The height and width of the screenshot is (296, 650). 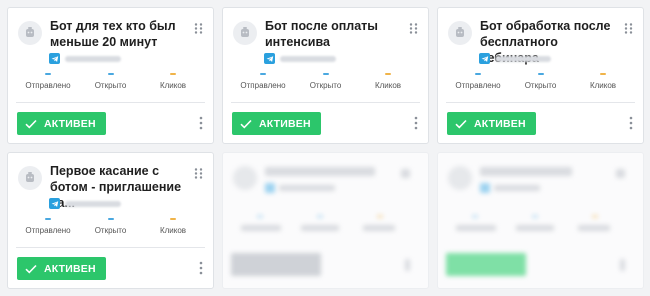 What do you see at coordinates (526, 171) in the screenshot?
I see `blurred-title` at bounding box center [526, 171].